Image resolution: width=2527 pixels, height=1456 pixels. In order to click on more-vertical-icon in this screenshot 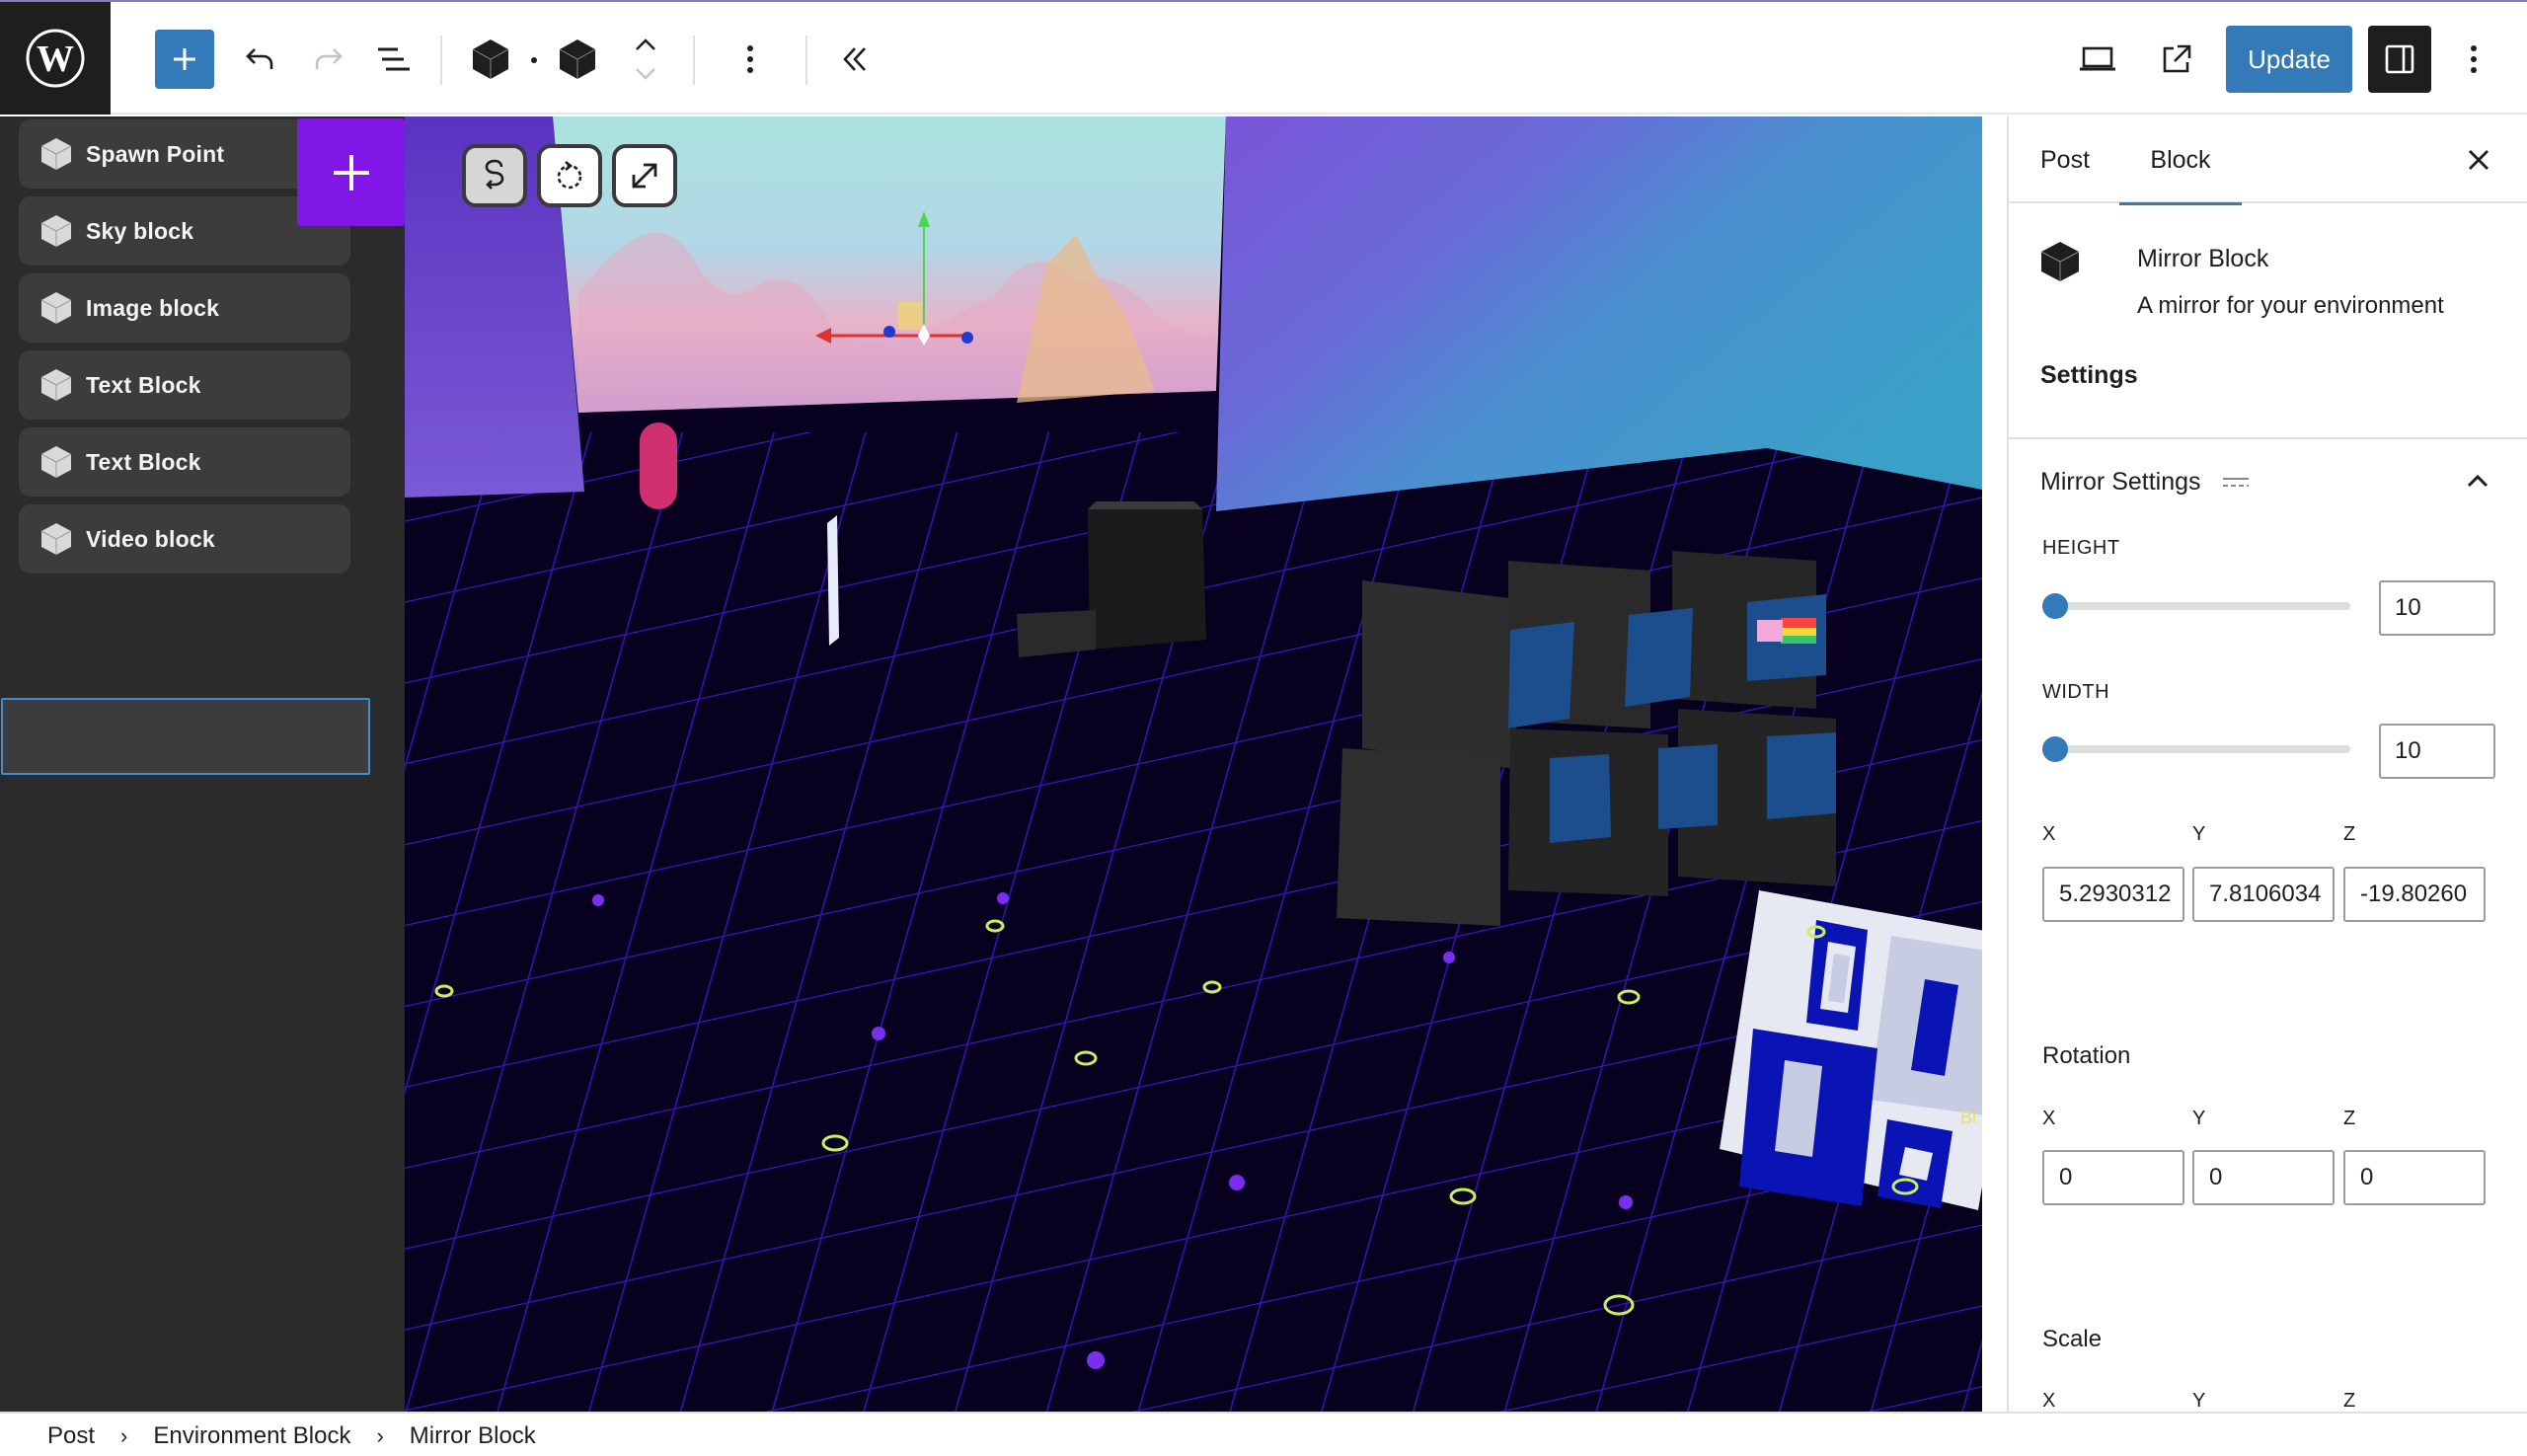, I will do `click(2474, 59)`.